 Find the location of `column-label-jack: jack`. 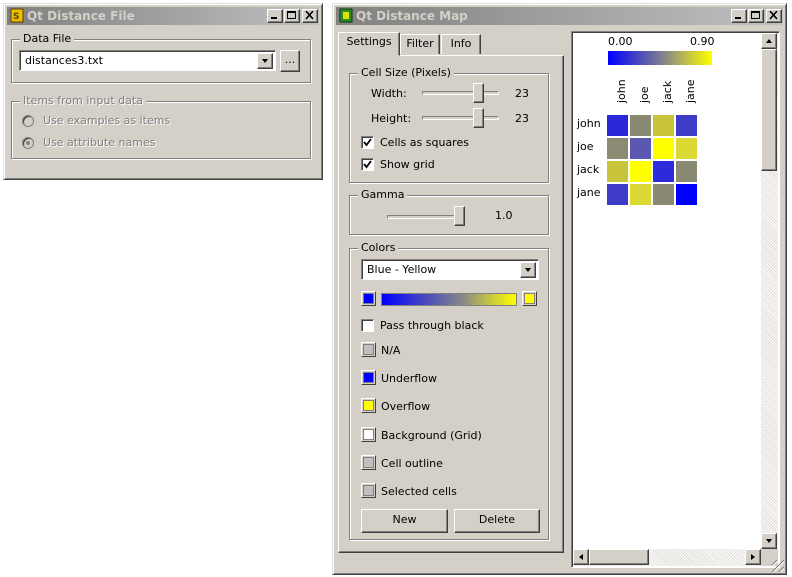

column-label-jack: jack is located at coordinates (667, 91).